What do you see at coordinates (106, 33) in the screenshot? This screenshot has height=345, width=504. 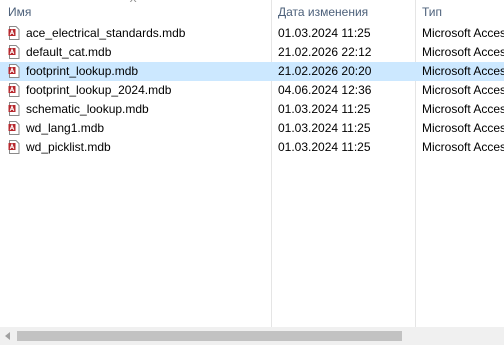 I see `file-name: ace_electrical_standards.mdb` at bounding box center [106, 33].